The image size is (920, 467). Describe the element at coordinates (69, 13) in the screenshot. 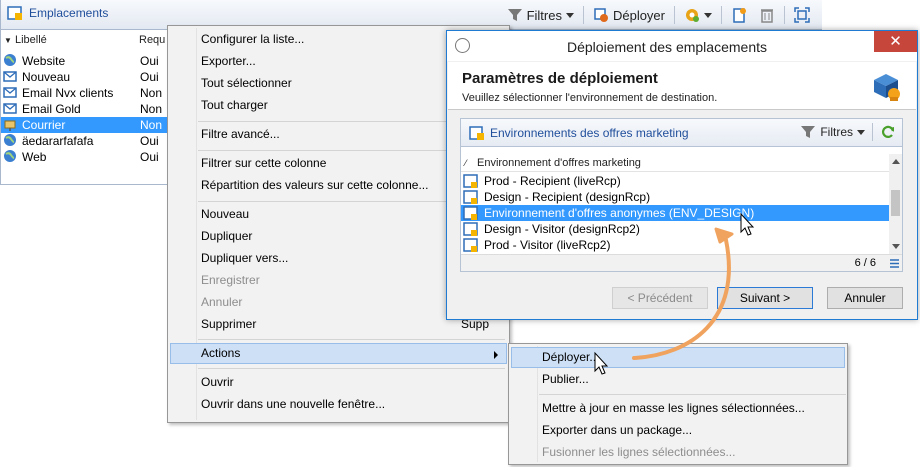

I see `window-title-label: Emplacements` at that location.